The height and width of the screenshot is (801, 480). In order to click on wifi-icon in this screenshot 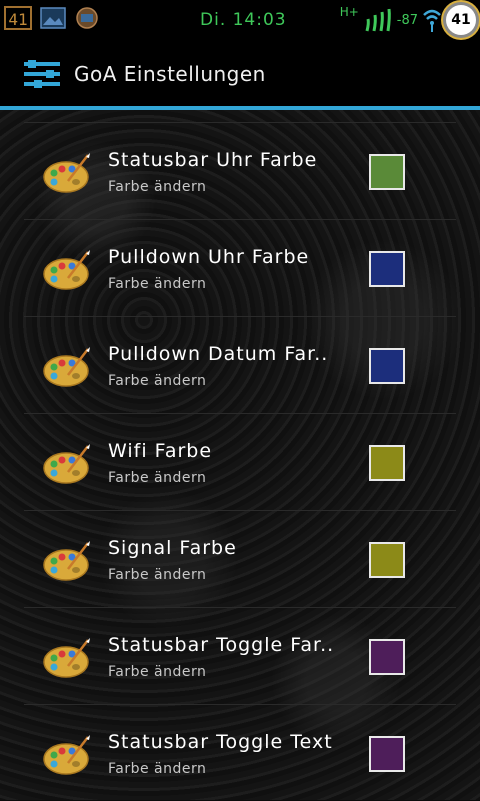, I will do `click(432, 20)`.